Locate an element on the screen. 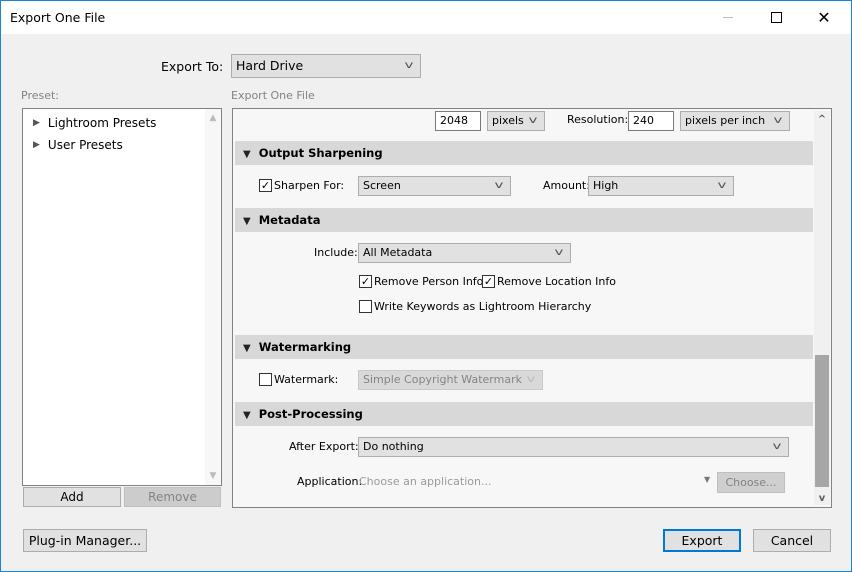 This screenshot has height=572, width=852. write-keywords-label: Write Keywords as Lightroom Hierarchy is located at coordinates (483, 306).